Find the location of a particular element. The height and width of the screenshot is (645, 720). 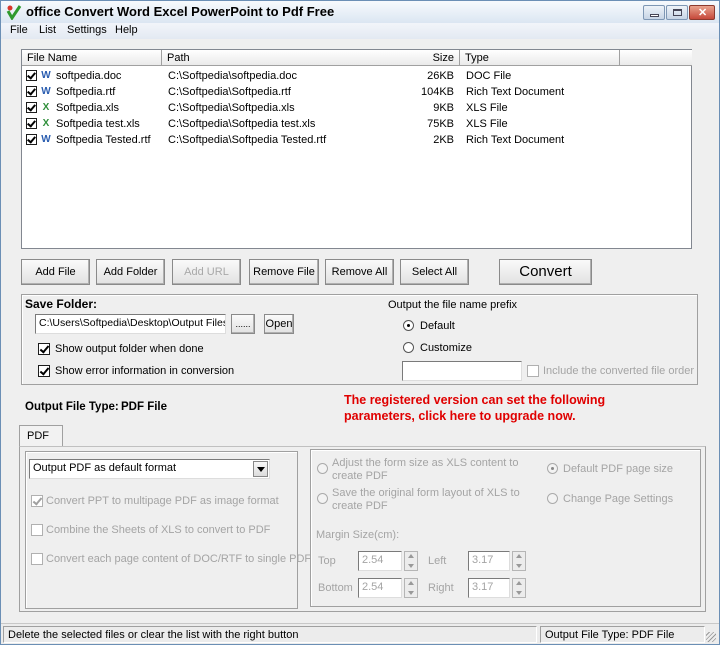

output-type-label: Output File Type: is located at coordinates (72, 407).